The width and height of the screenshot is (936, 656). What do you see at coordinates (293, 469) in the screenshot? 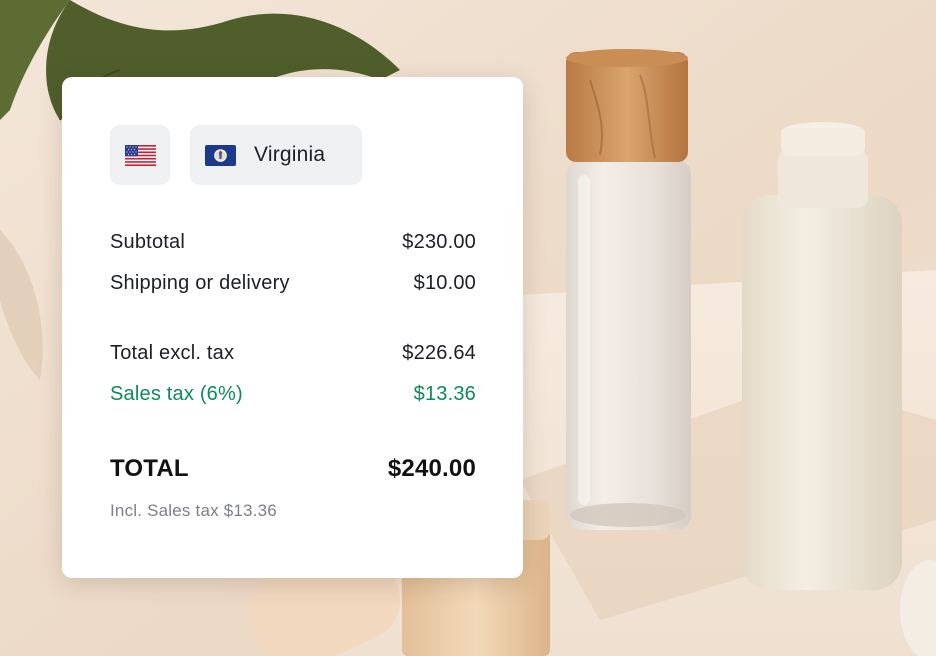
I see `total-row: TOTAL $240.00` at bounding box center [293, 469].